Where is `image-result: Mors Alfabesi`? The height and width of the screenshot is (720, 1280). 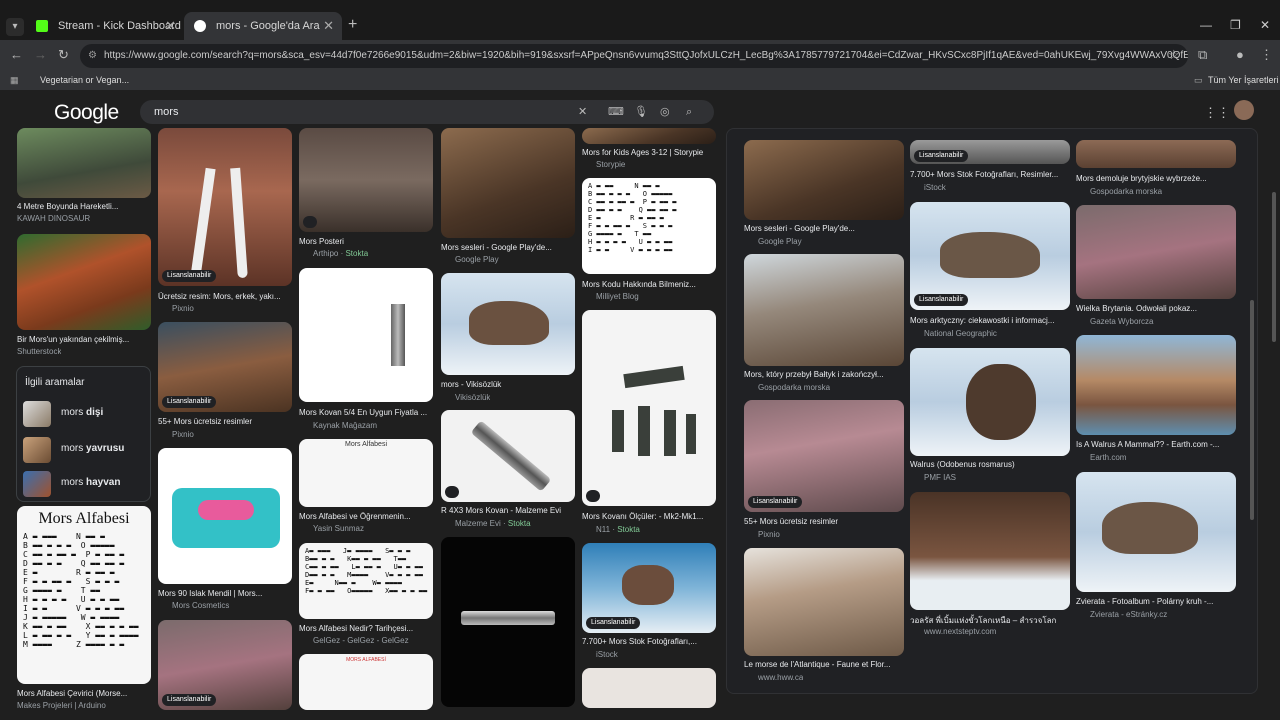
image-result: Mors Alfabesi is located at coordinates (366, 473).